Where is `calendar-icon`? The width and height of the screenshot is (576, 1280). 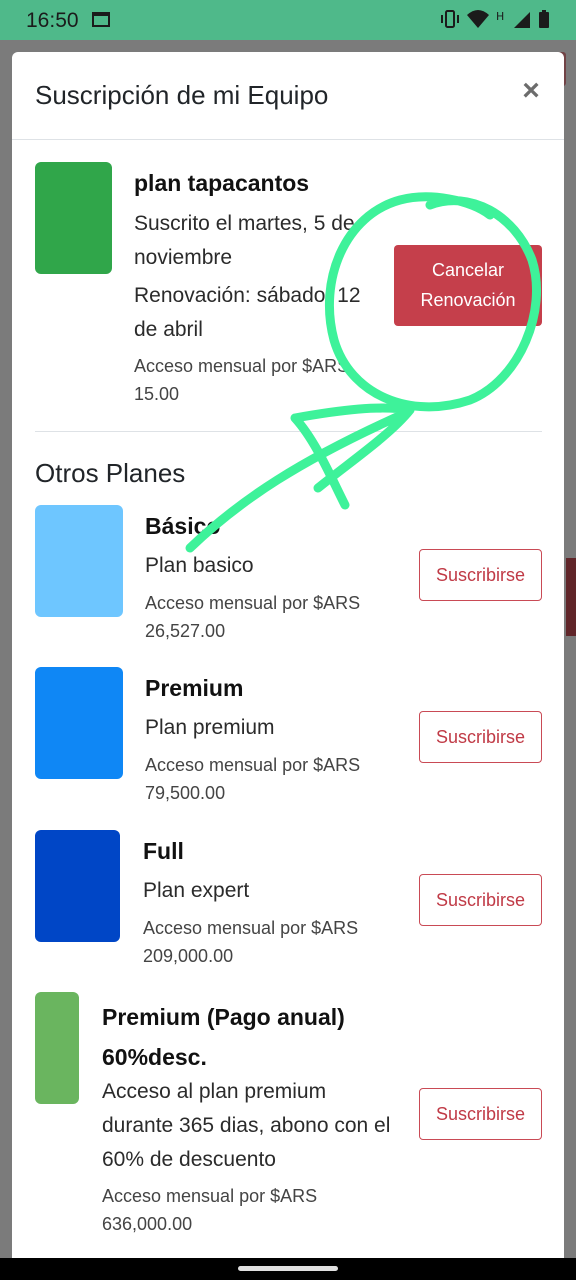
calendar-icon is located at coordinates (101, 19).